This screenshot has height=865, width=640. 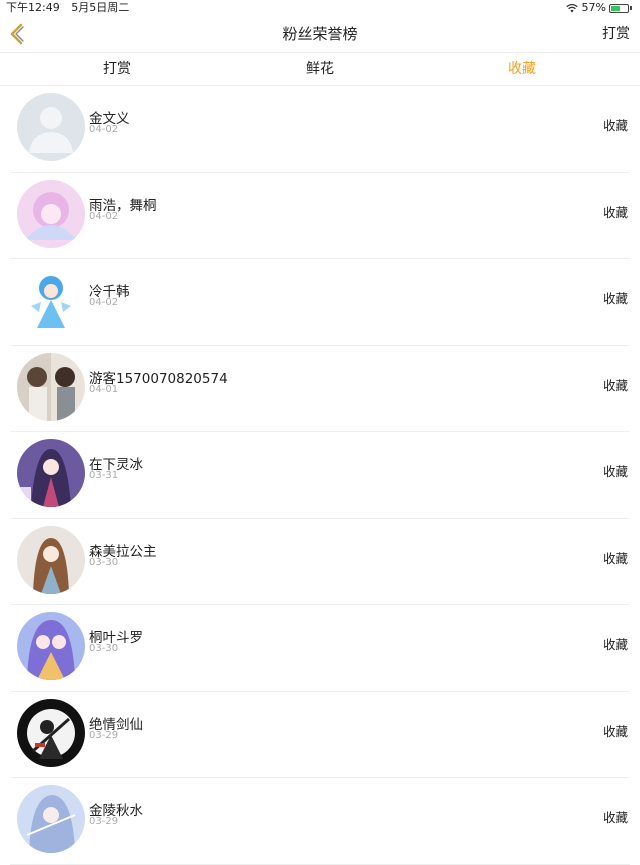 I want to click on list-item: 冷千韩 04-02 收藏, so click(x=320, y=302).